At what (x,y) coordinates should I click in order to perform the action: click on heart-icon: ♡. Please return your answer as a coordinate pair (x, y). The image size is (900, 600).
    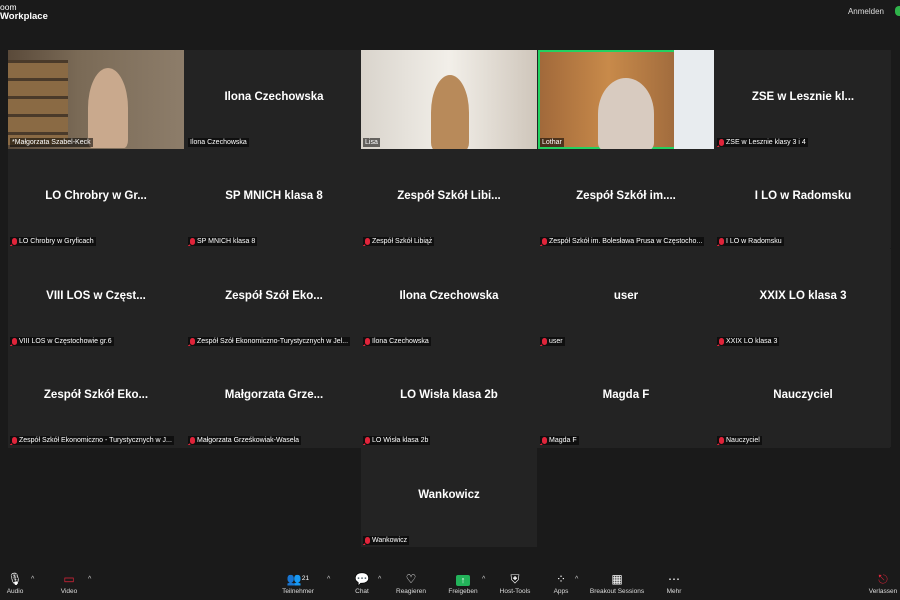
    Looking at the image, I should click on (411, 579).